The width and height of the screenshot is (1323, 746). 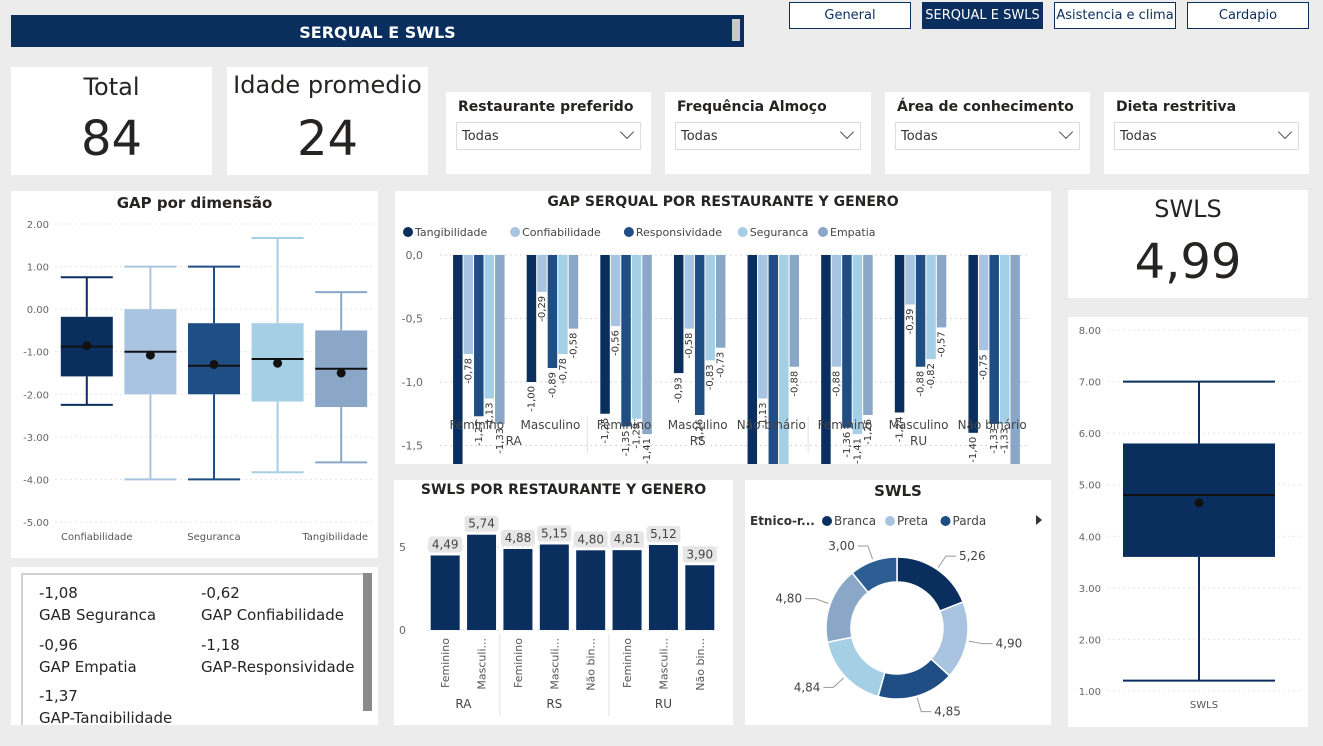 I want to click on page-title: SERQUAL E SWLS, so click(x=377, y=32).